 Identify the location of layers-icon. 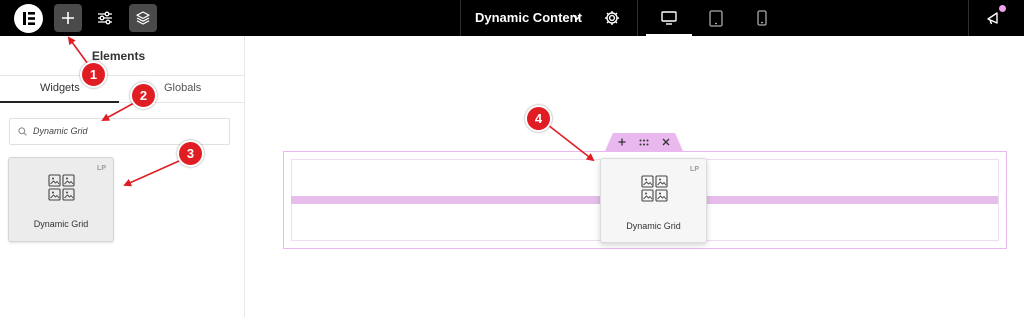
(143, 18).